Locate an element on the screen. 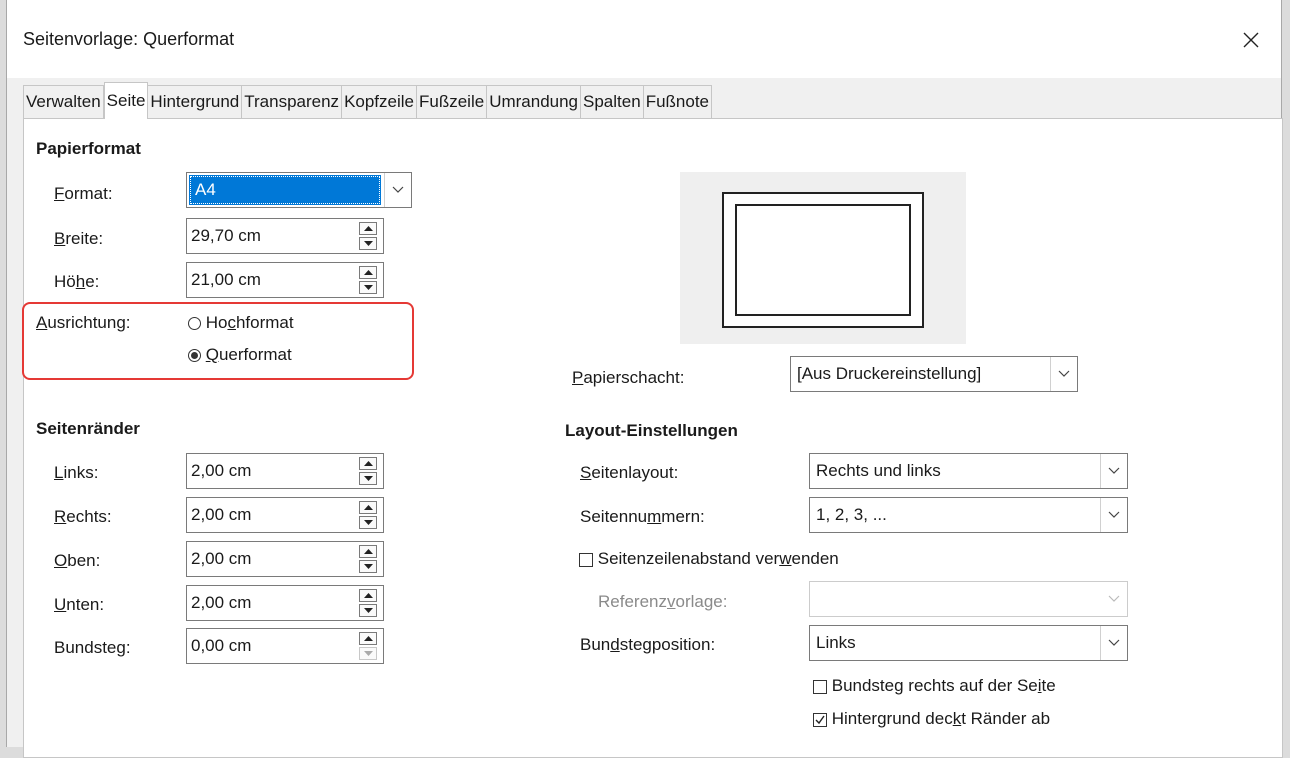 This screenshot has width=1290, height=758. close-icon is located at coordinates (1251, 40).